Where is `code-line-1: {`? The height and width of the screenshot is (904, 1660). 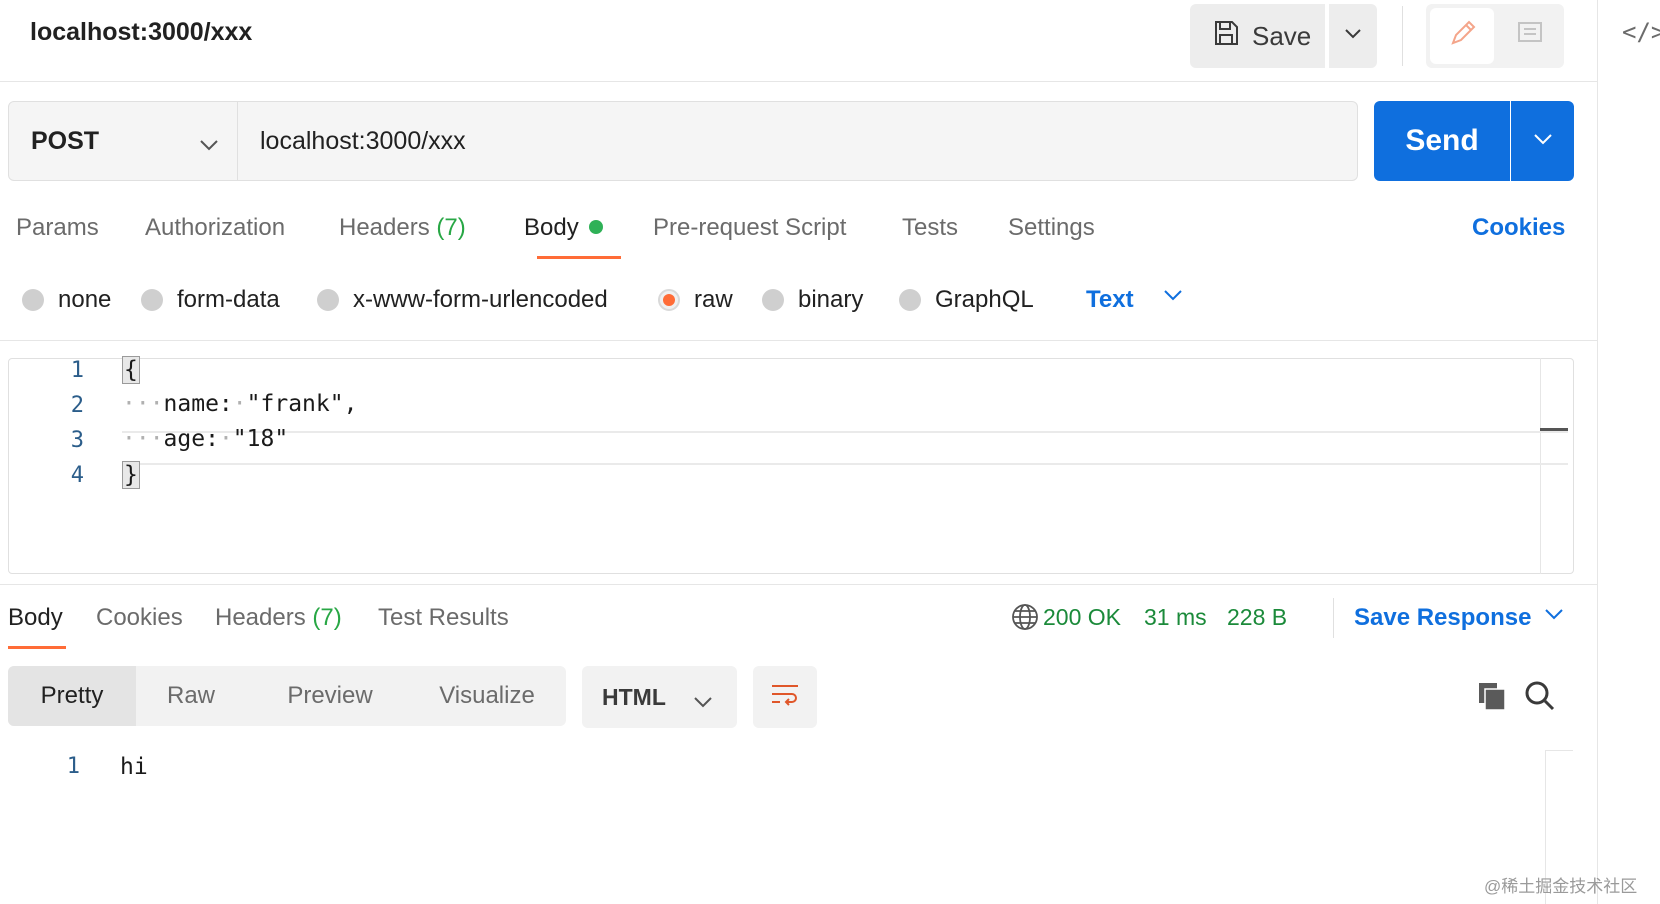 code-line-1: { is located at coordinates (131, 370).